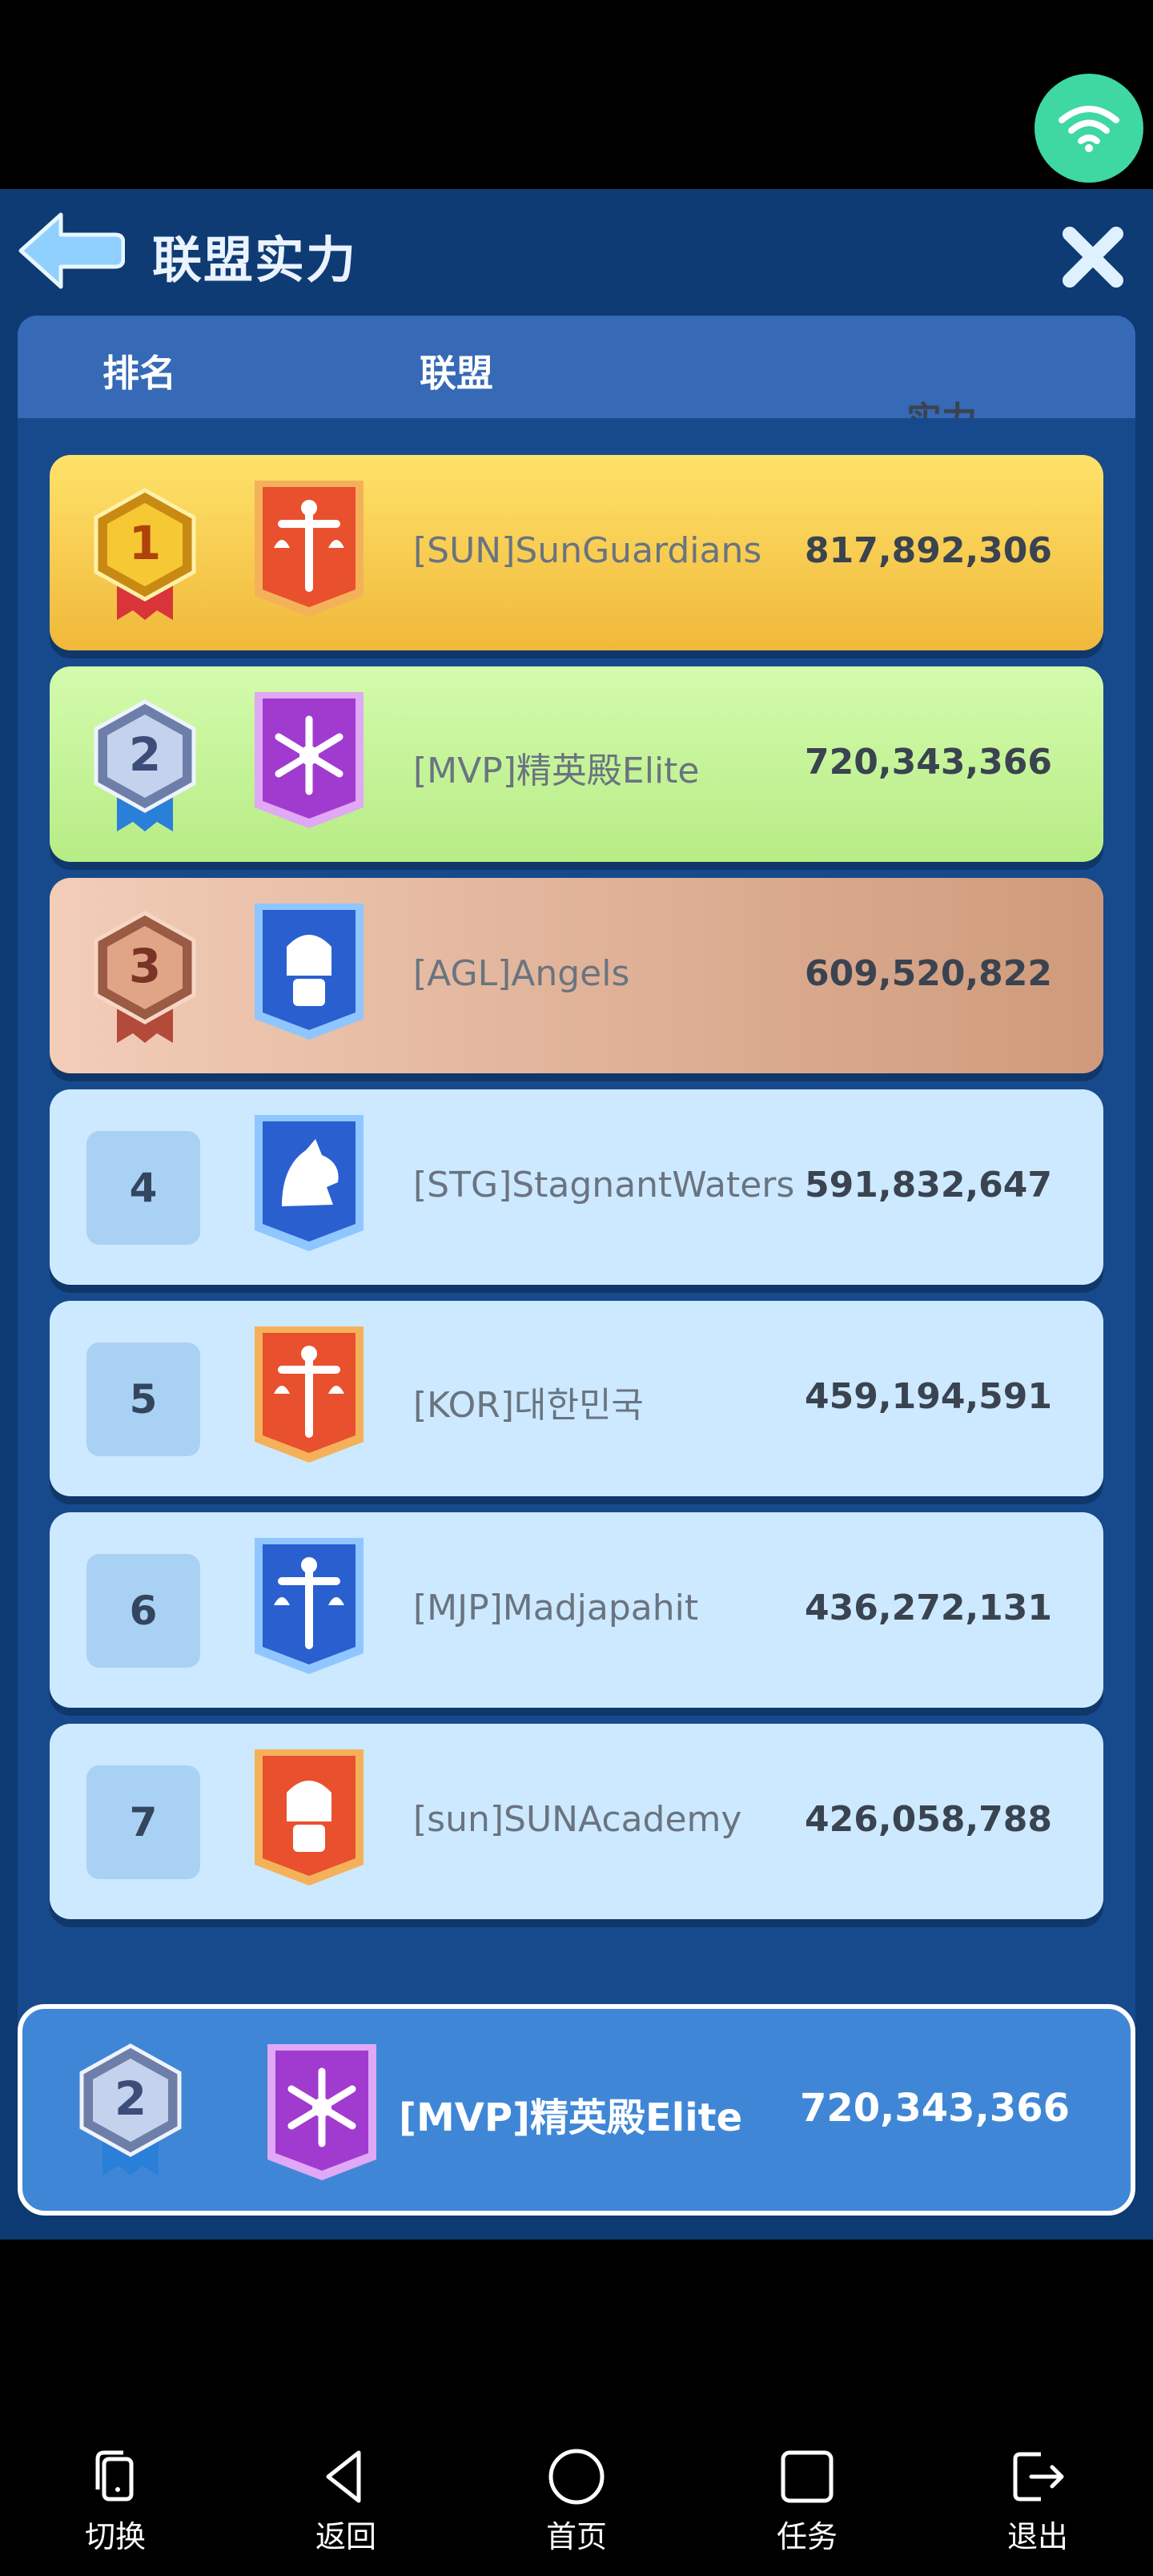 This screenshot has width=1153, height=2576. I want to click on rank-number: 5, so click(143, 1399).